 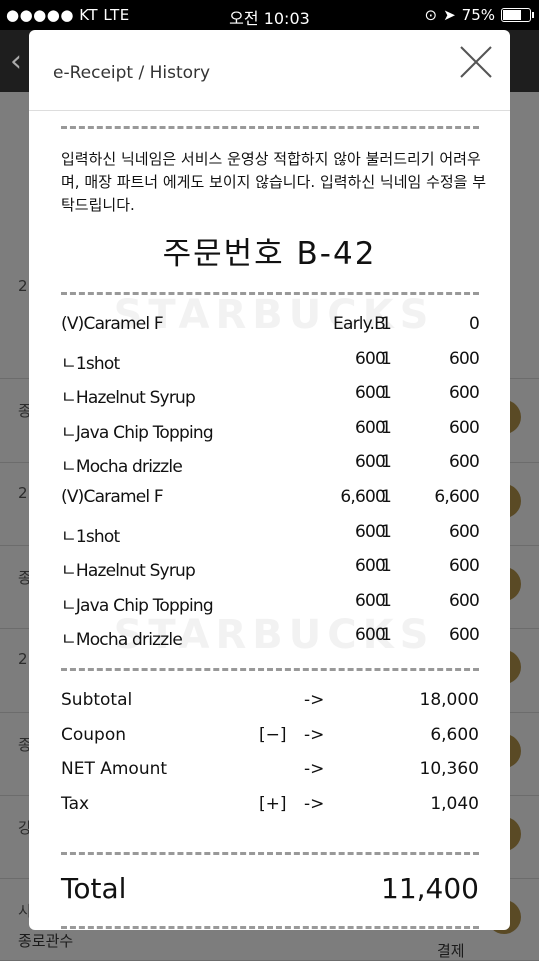 What do you see at coordinates (46, 941) in the screenshot?
I see `background-store-name: 종로관수` at bounding box center [46, 941].